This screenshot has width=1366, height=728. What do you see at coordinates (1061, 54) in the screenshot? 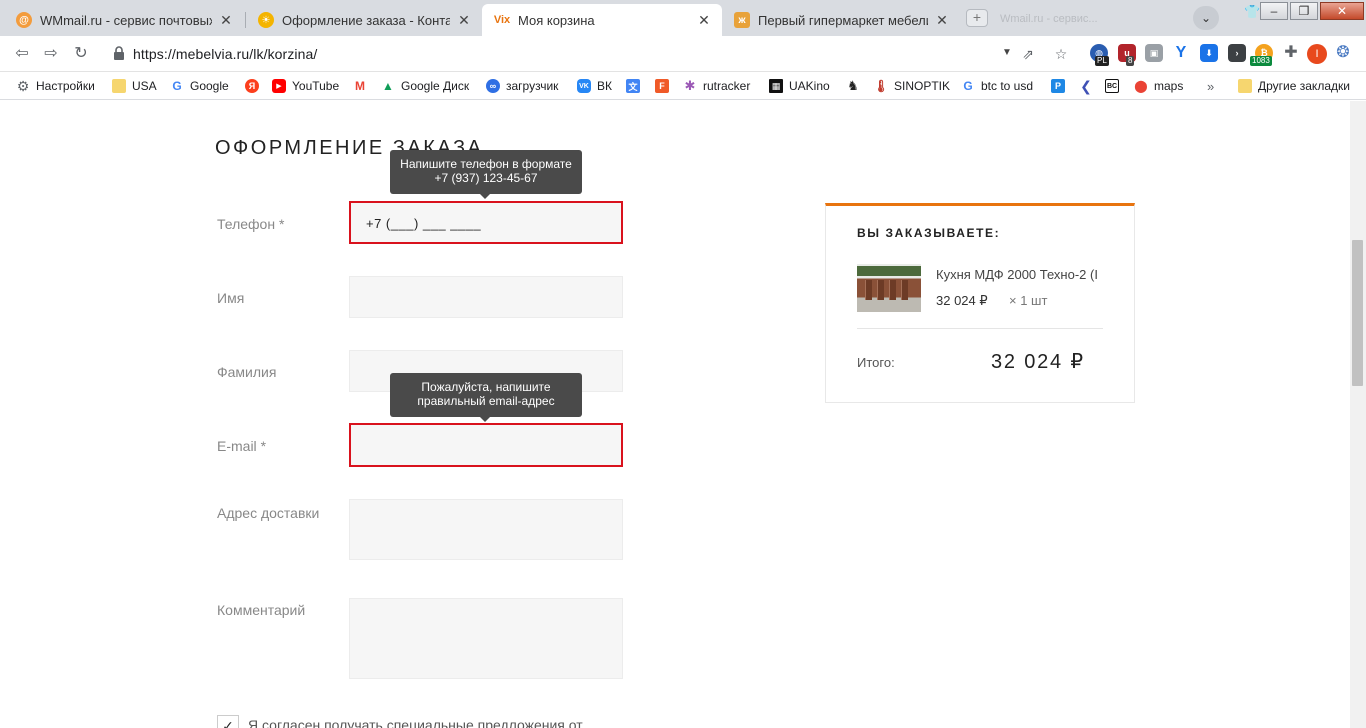
I see `bookmark-star-icon: ☆` at bounding box center [1061, 54].